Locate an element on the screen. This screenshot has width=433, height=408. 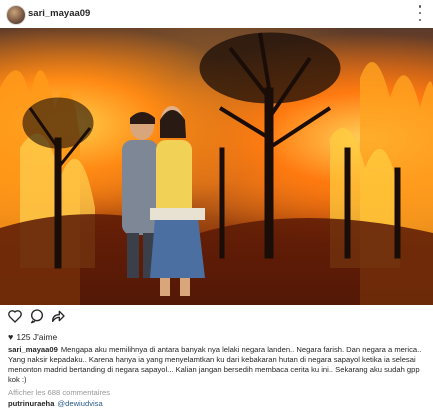
view-all-comments-link: Afficher les 688 commentaires is located at coordinates (59, 392).